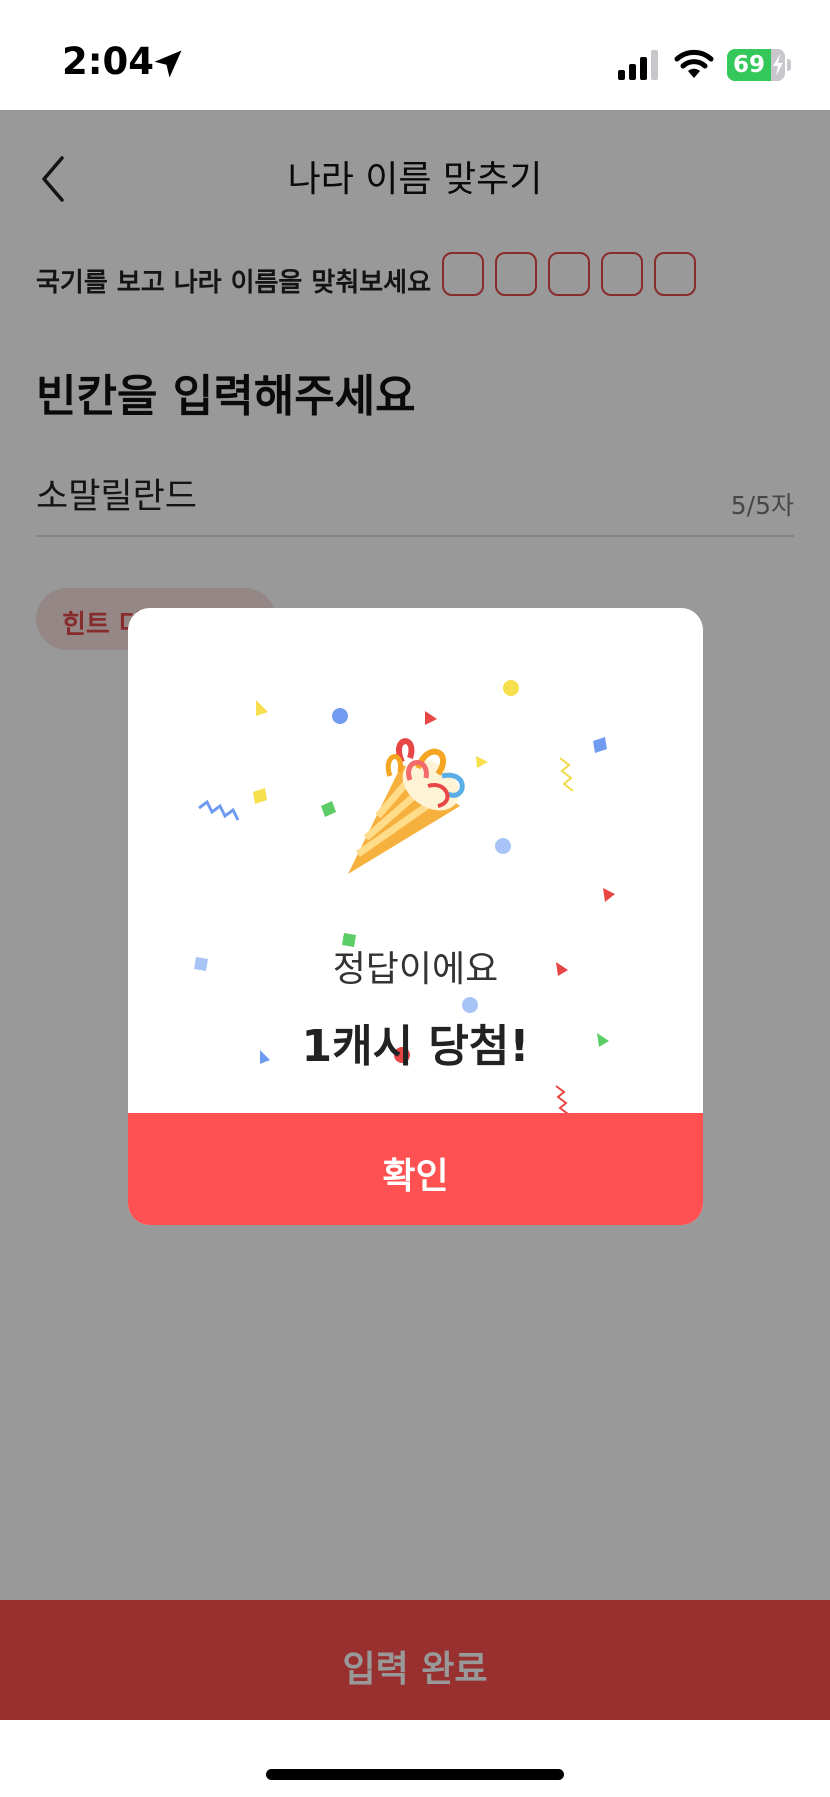 The image size is (830, 1797). I want to click on party-popper-icon, so click(406, 806).